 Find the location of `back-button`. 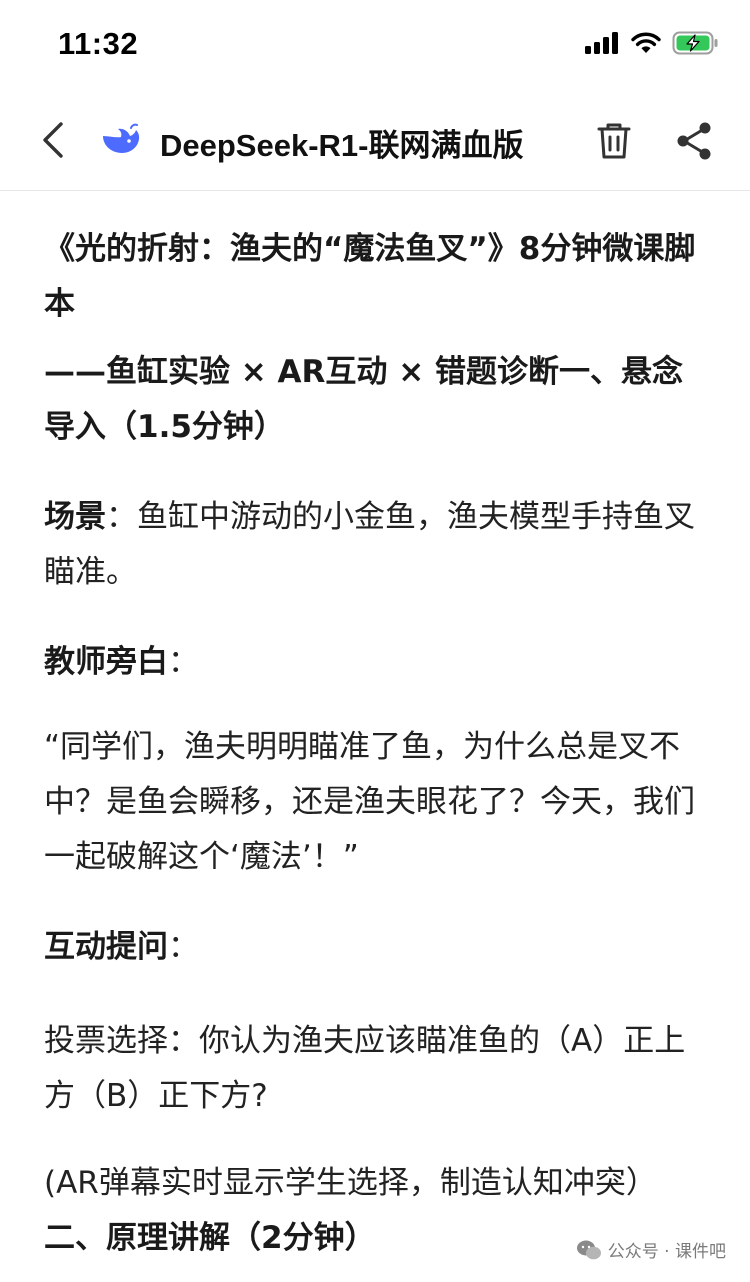

back-button is located at coordinates (53, 140).